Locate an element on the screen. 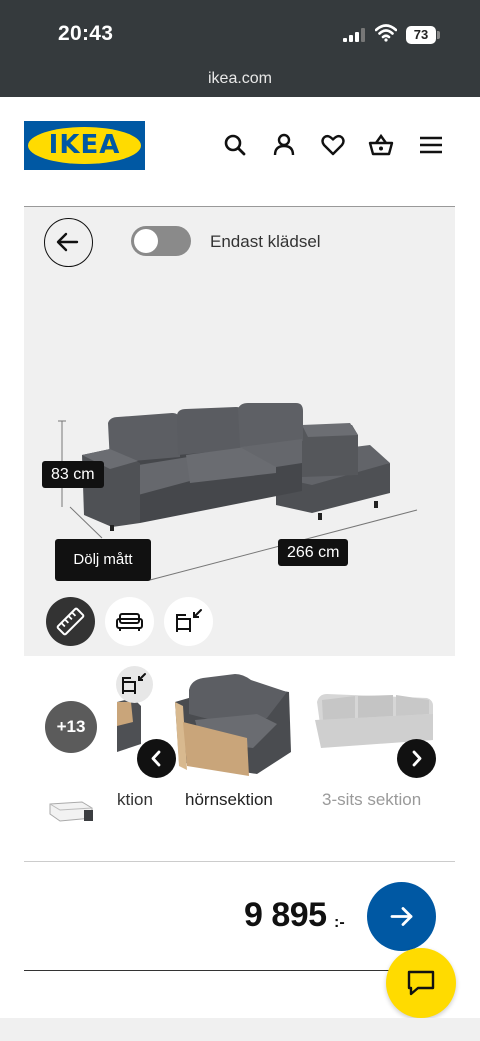  sofa-icon is located at coordinates (129, 622).